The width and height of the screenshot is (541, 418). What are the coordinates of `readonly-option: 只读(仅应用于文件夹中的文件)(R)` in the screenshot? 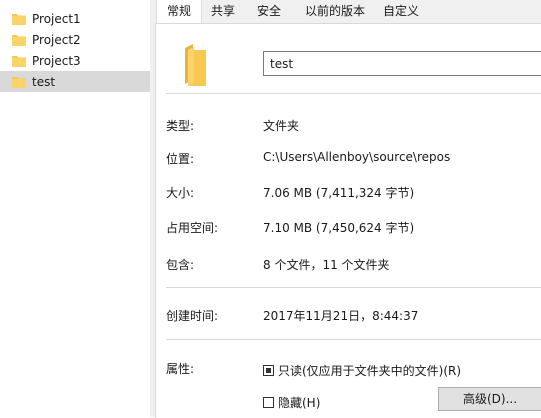 It's located at (362, 370).